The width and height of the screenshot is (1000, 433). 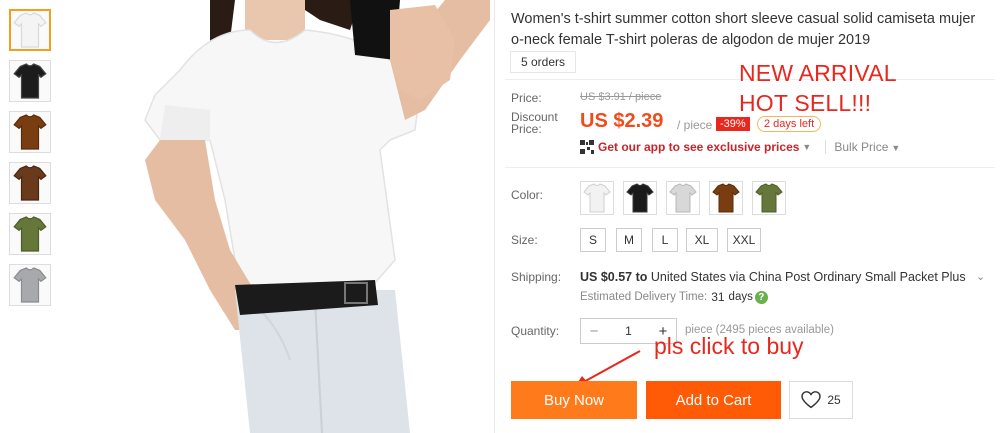 I want to click on buy-now-button: Buy Now, so click(x=574, y=400).